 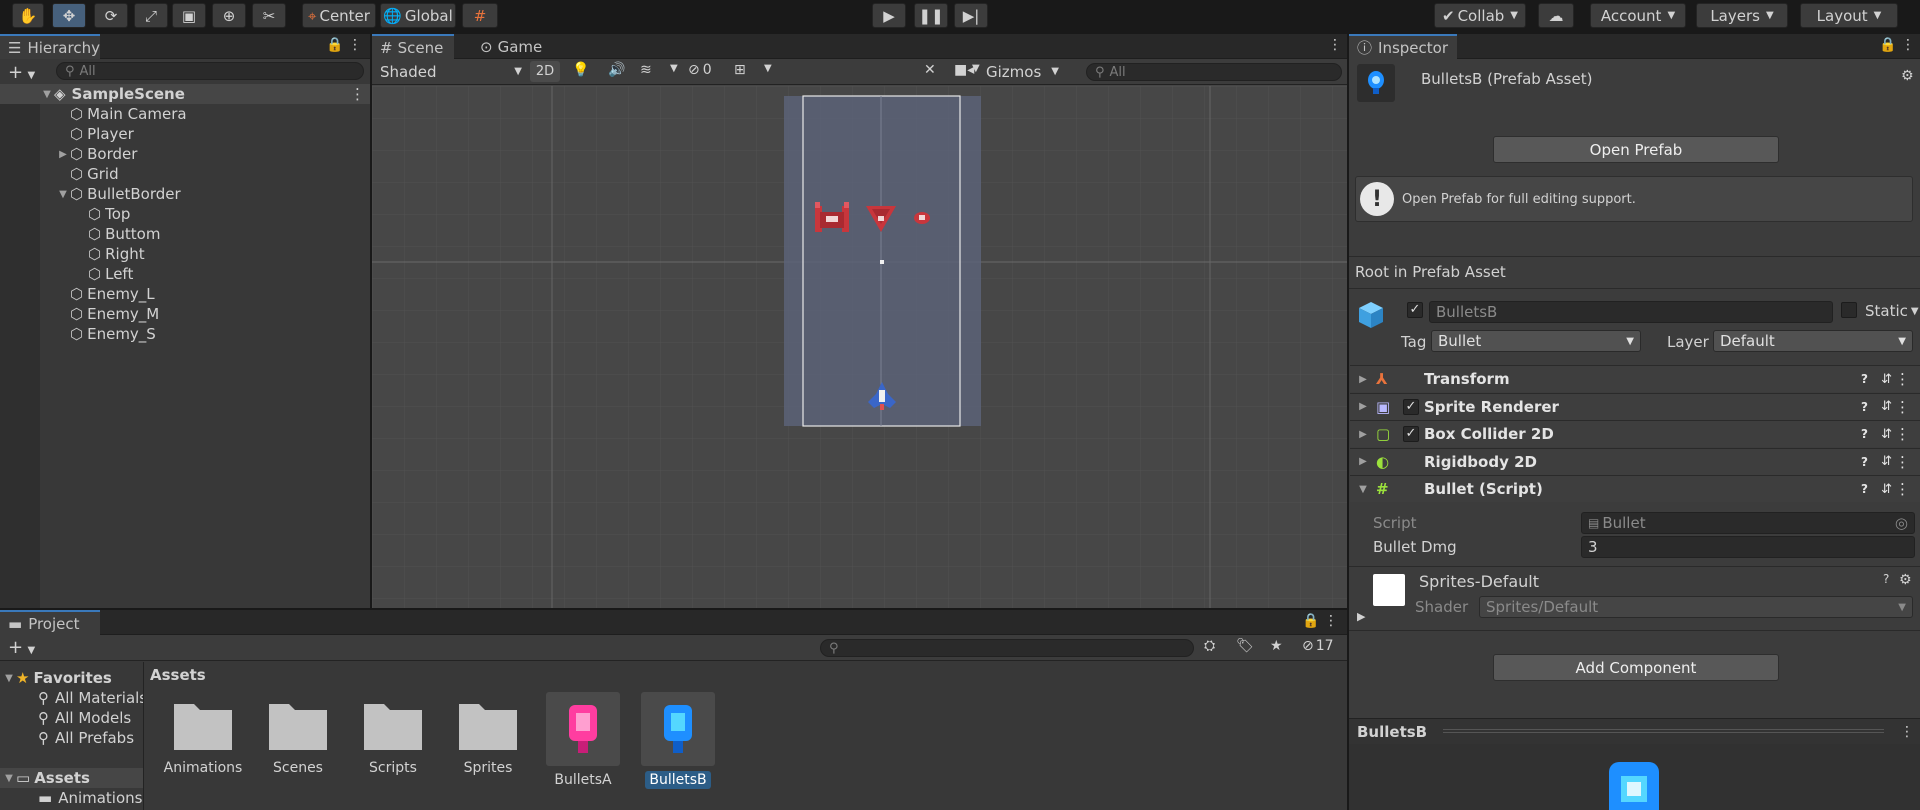 What do you see at coordinates (488, 734) in the screenshot?
I see `asset-tile: Sprites` at bounding box center [488, 734].